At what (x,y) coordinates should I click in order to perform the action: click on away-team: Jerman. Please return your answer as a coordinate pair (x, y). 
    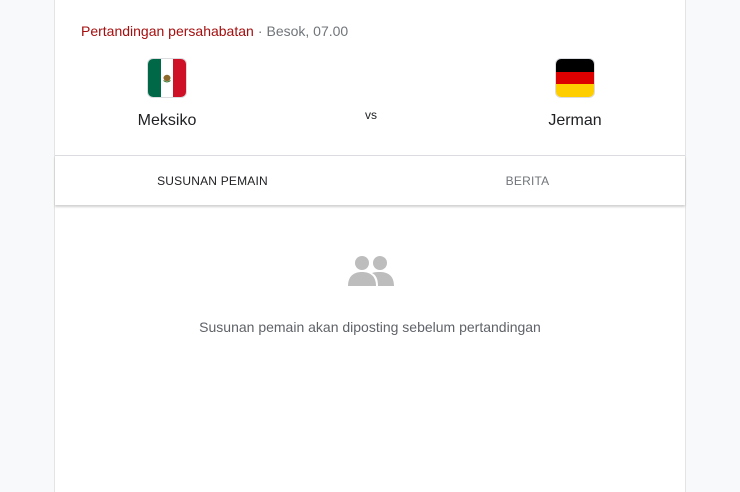
    Looking at the image, I should click on (575, 94).